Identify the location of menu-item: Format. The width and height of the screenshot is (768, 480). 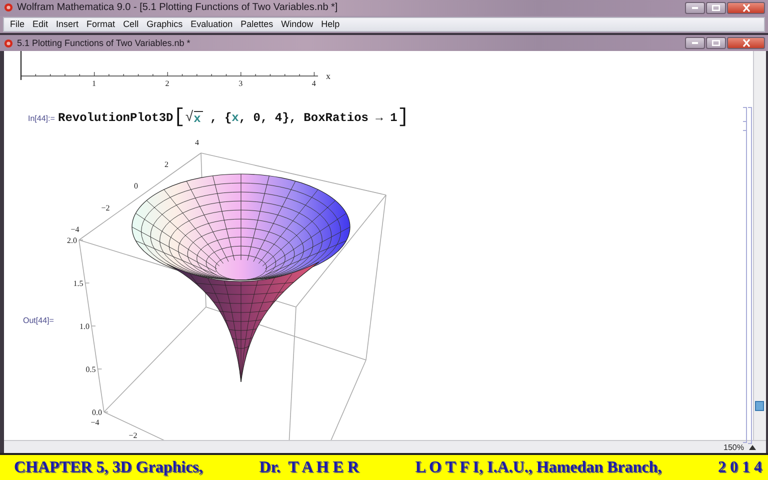
(101, 24).